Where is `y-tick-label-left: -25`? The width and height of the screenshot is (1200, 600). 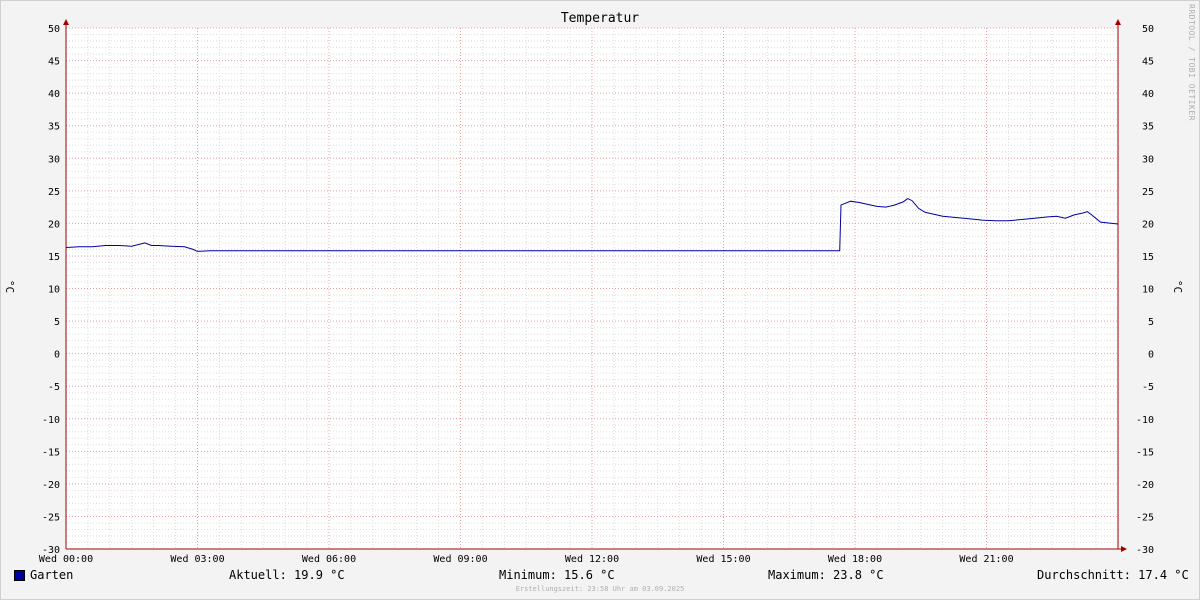
y-tick-label-left: -25 is located at coordinates (51, 517).